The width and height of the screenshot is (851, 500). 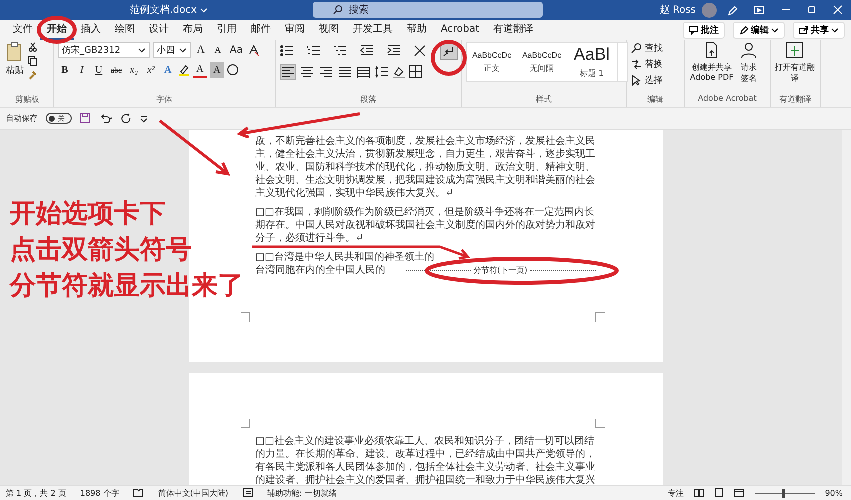 What do you see at coordinates (636, 80) in the screenshot?
I see `select-icon` at bounding box center [636, 80].